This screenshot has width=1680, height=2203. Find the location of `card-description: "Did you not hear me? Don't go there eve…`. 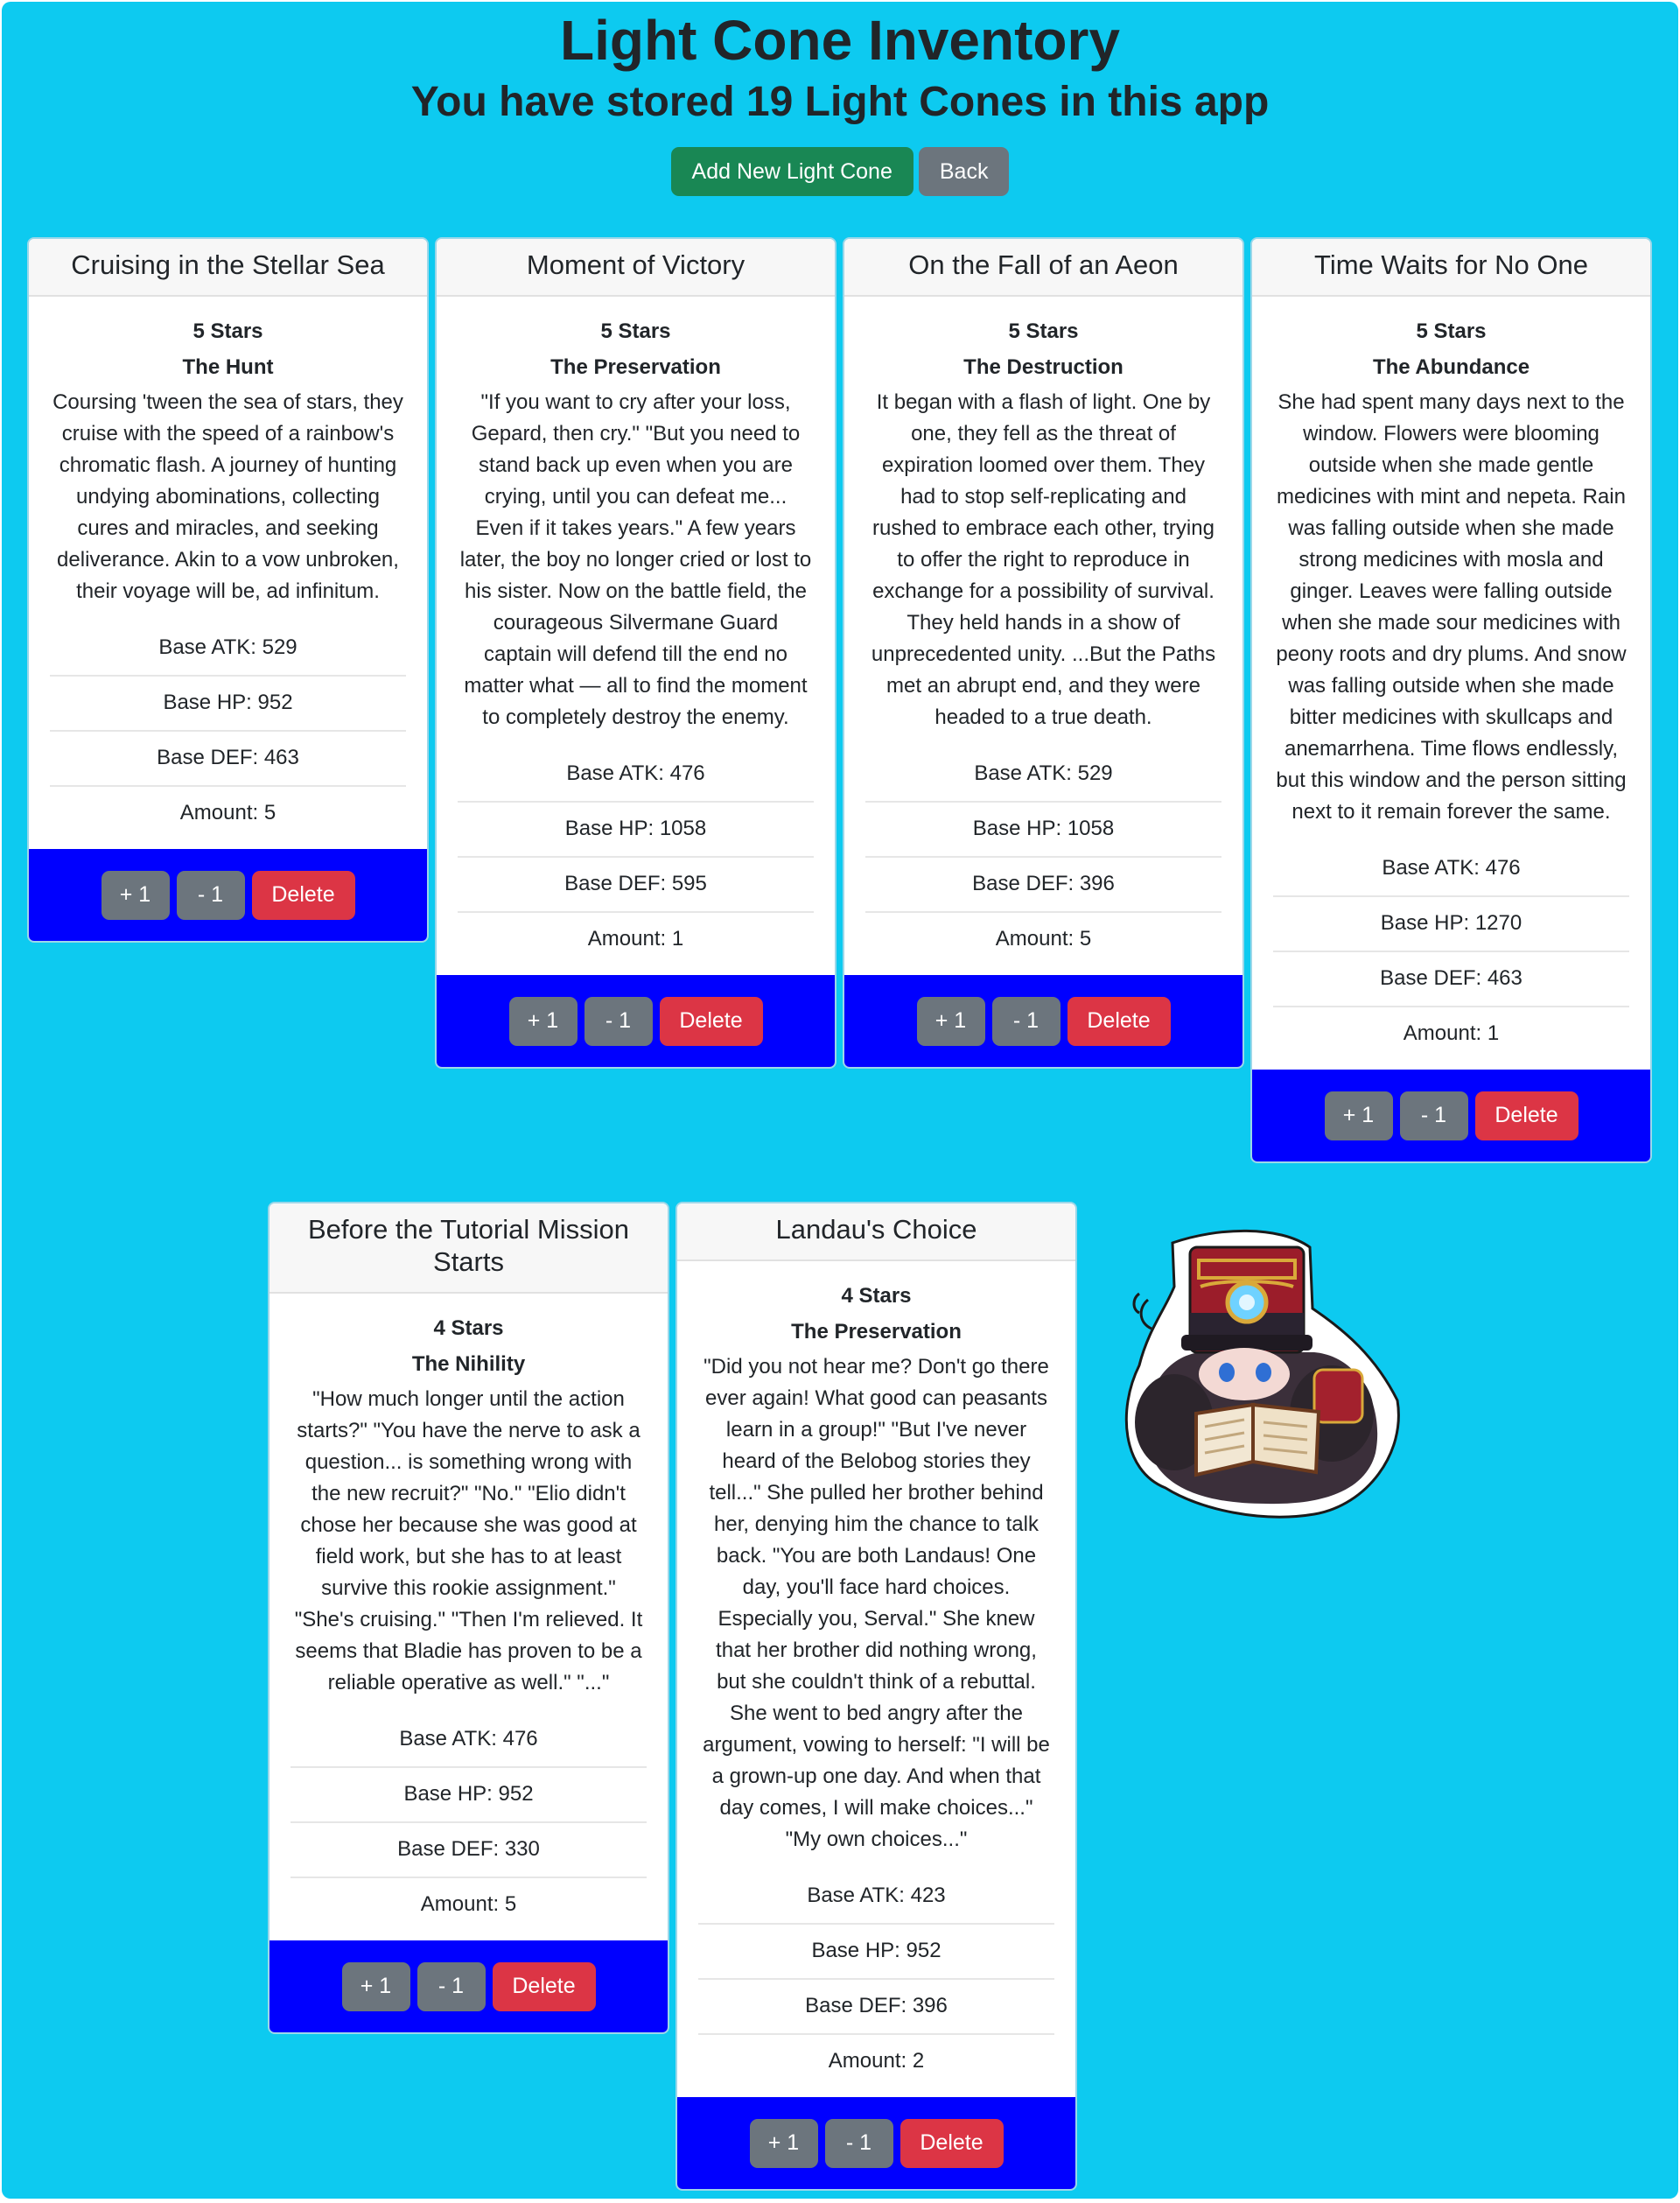

card-description: "Did you not hear me? Don't go there eve… is located at coordinates (876, 1603).